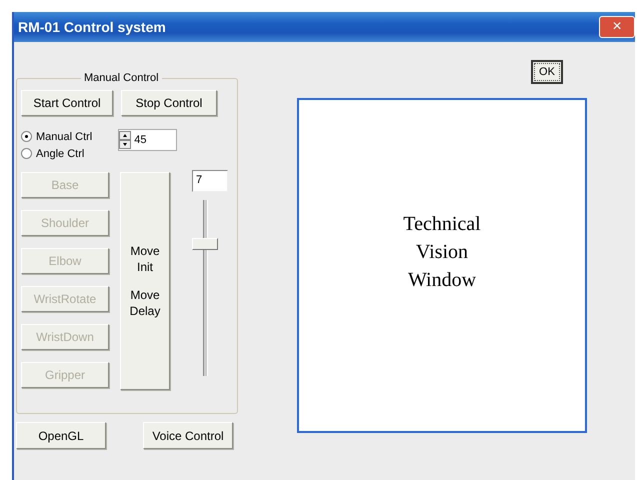  What do you see at coordinates (617, 27) in the screenshot?
I see `close-button: ×` at bounding box center [617, 27].